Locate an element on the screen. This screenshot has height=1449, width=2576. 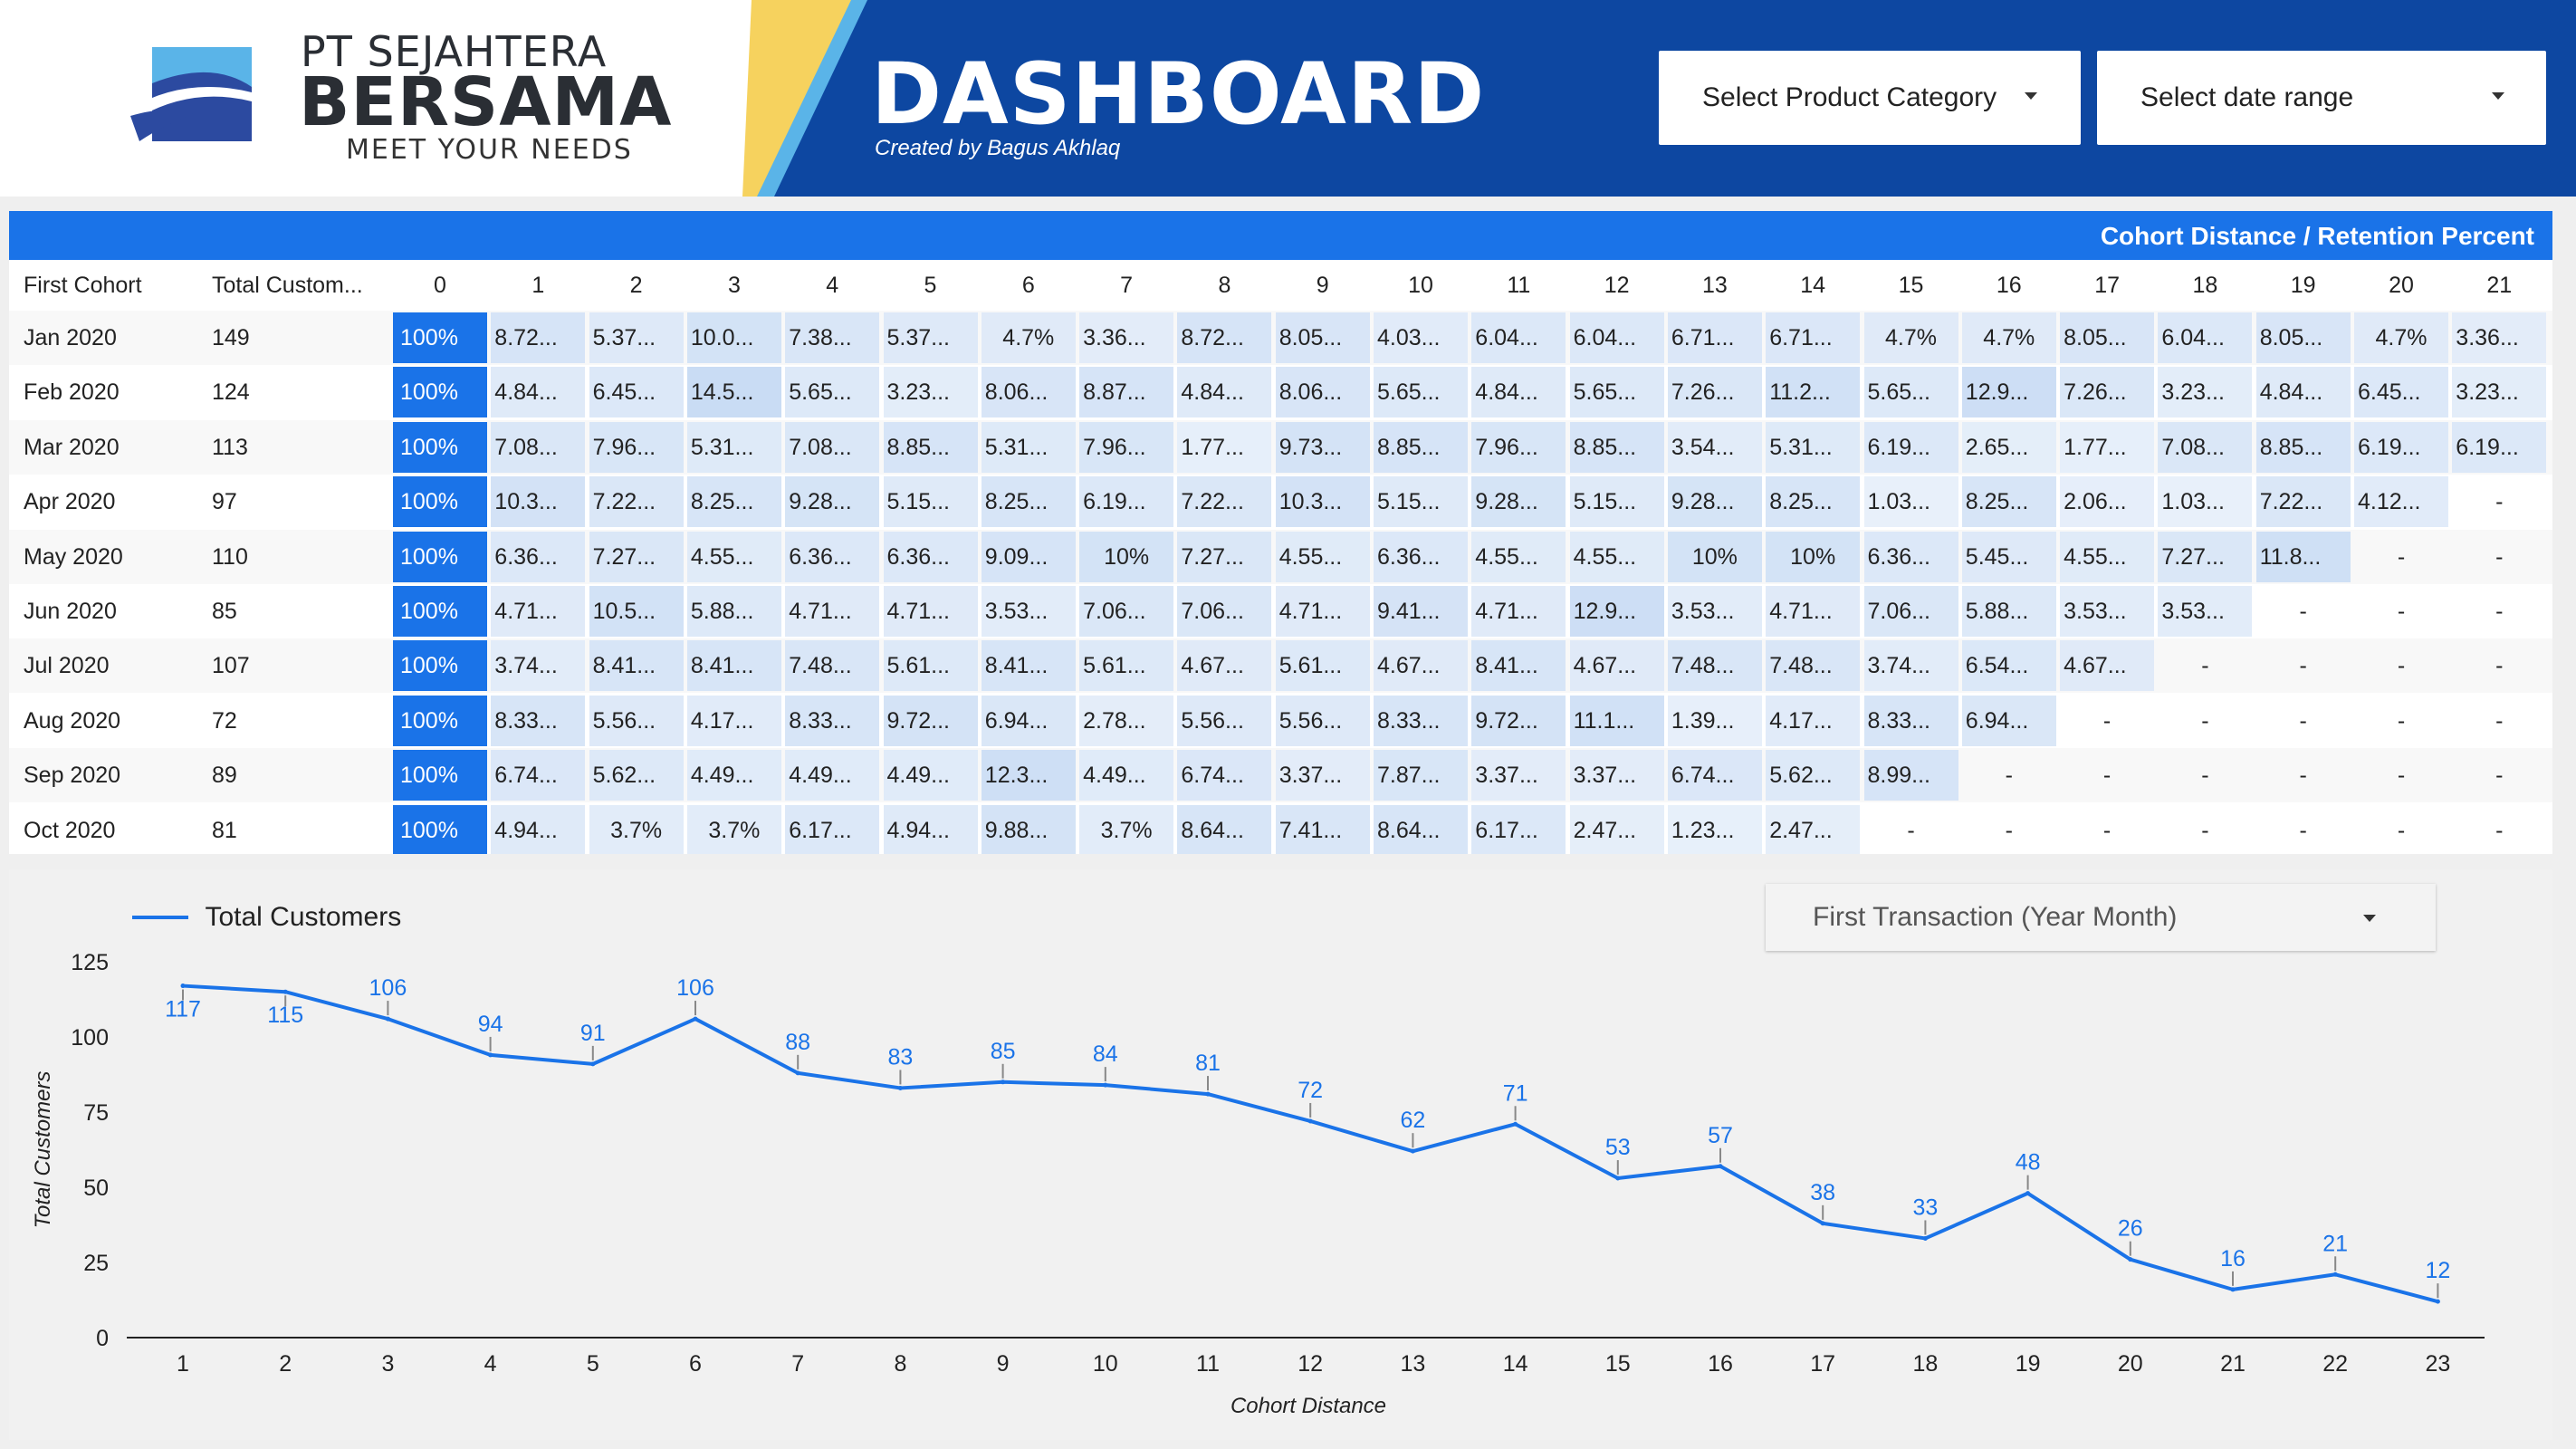
column-header-distance-4: 4 is located at coordinates (832, 286).